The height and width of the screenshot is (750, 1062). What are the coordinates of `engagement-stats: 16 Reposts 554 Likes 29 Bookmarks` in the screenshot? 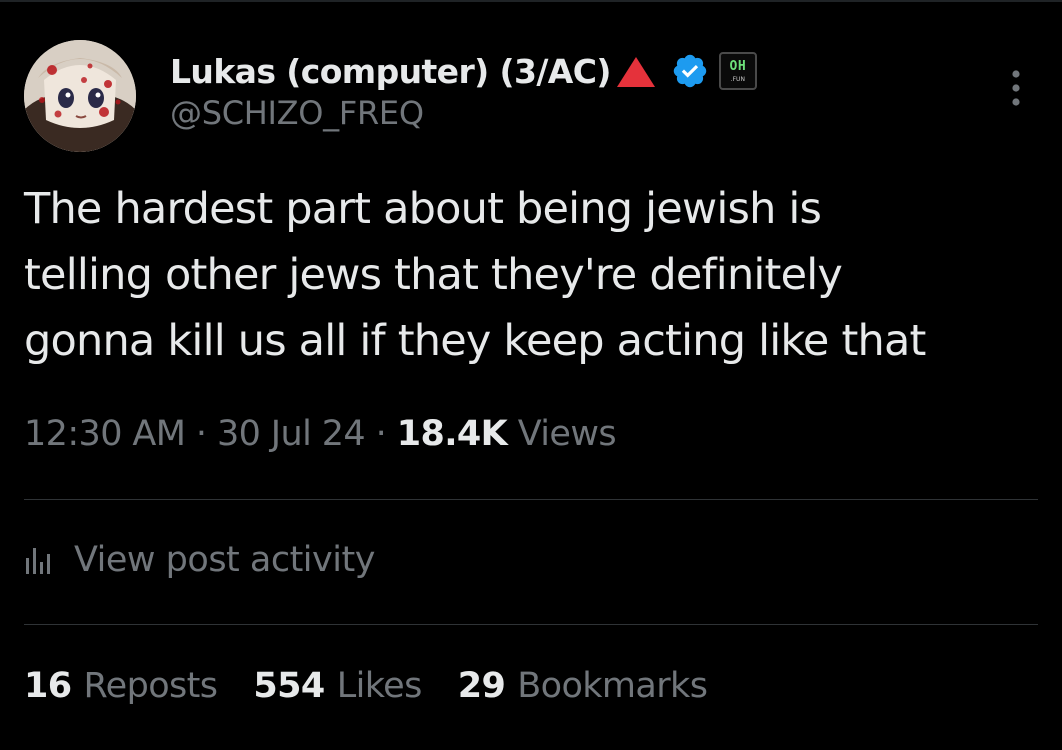 It's located at (383, 686).